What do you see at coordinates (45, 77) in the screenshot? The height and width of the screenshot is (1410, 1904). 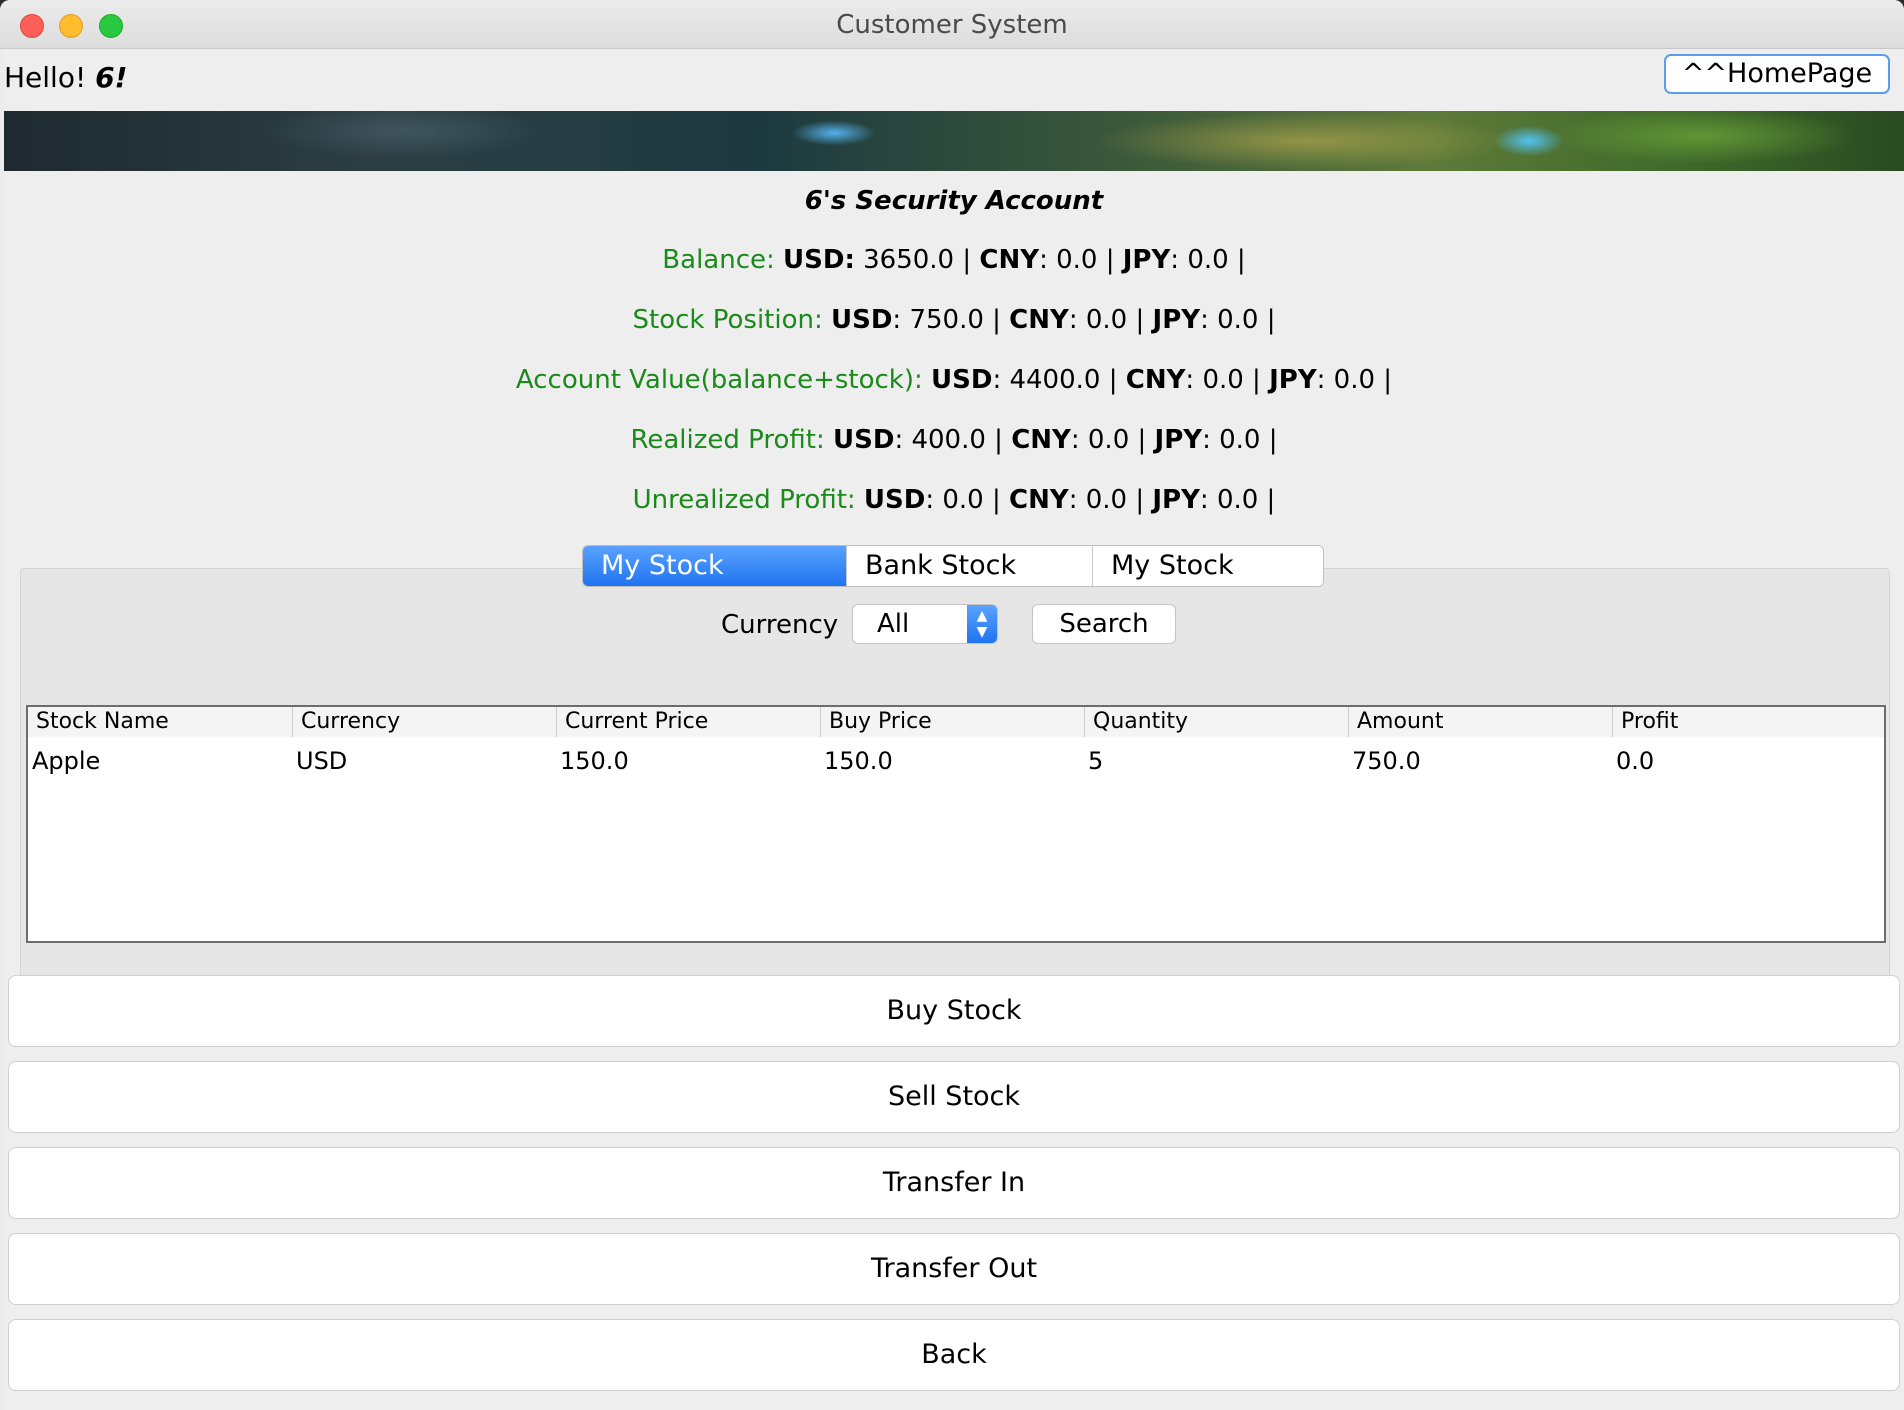 I see `greeting-text: Hello!` at bounding box center [45, 77].